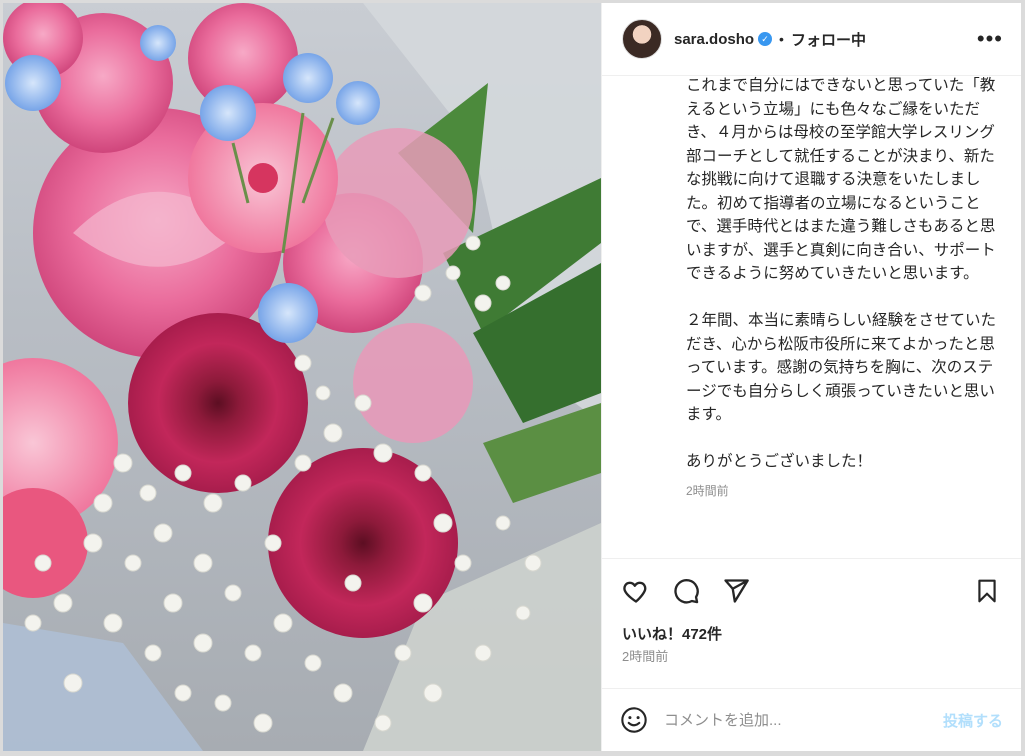 Image resolution: width=1025 pixels, height=756 pixels. I want to click on share-button, so click(736, 591).